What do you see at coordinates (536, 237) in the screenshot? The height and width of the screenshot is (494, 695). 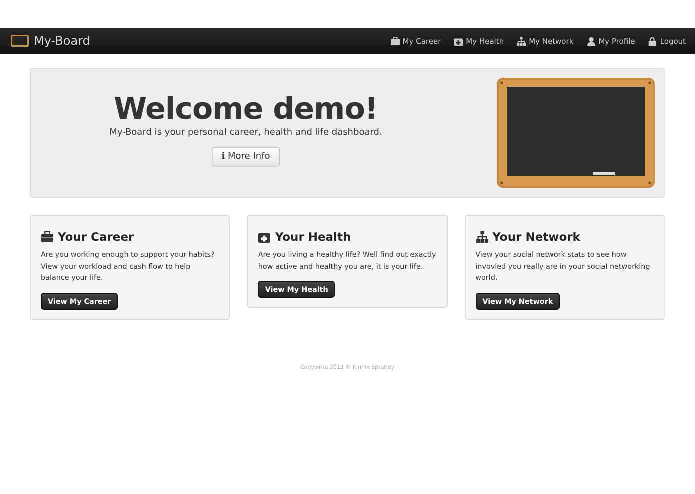 I see `card-title: Your Network` at bounding box center [536, 237].